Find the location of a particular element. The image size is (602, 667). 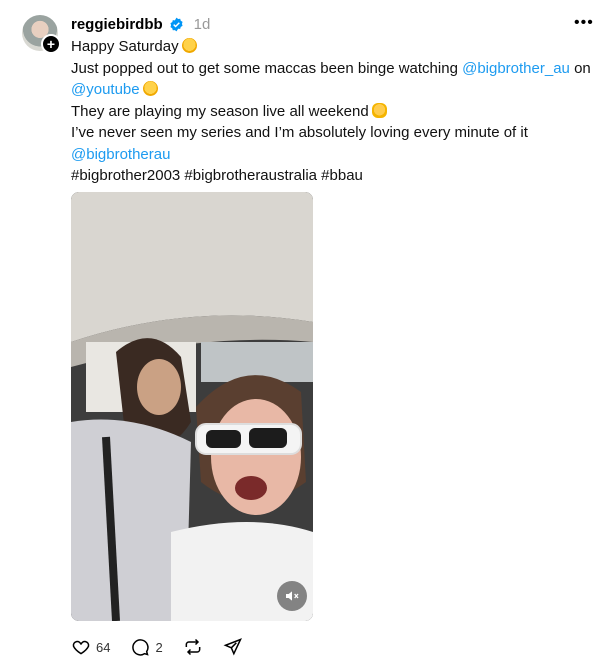

text-line: Happy Saturday is located at coordinates (331, 47).